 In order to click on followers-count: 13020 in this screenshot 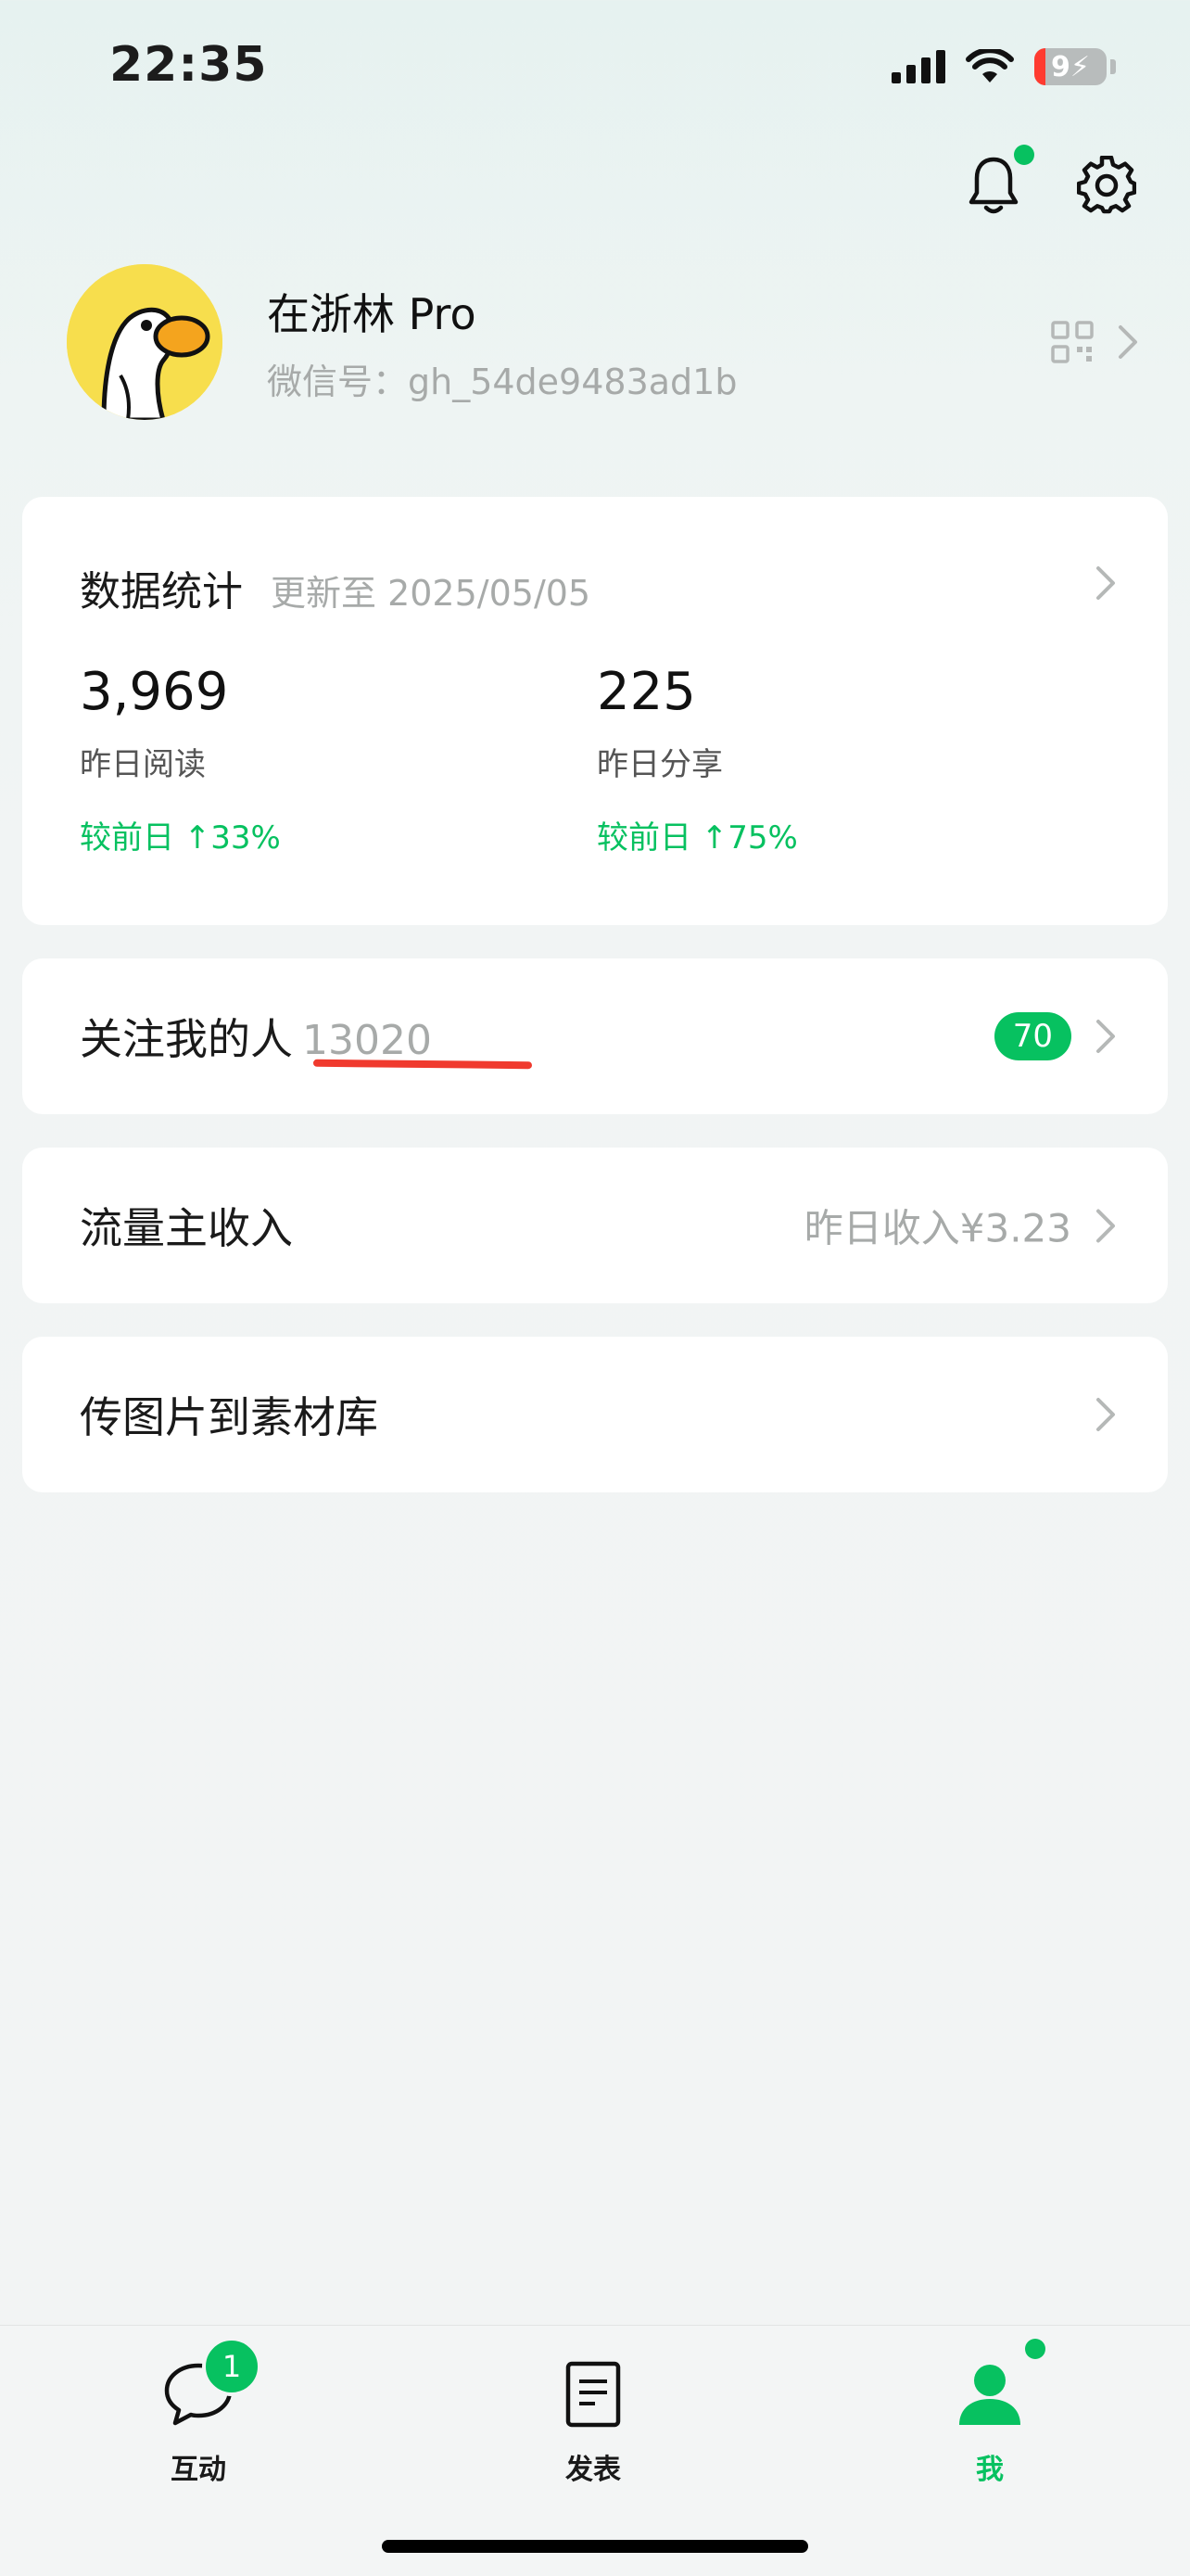, I will do `click(367, 1040)`.